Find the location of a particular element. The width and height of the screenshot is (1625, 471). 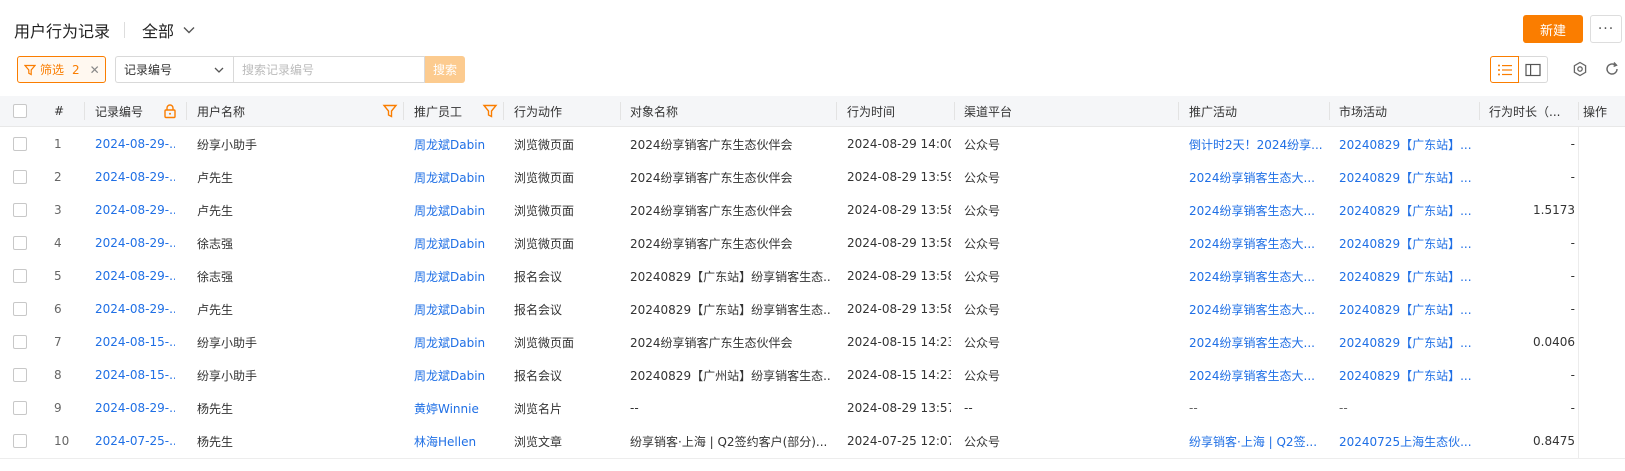

row-action: 浏览微页面 is located at coordinates (544, 243).